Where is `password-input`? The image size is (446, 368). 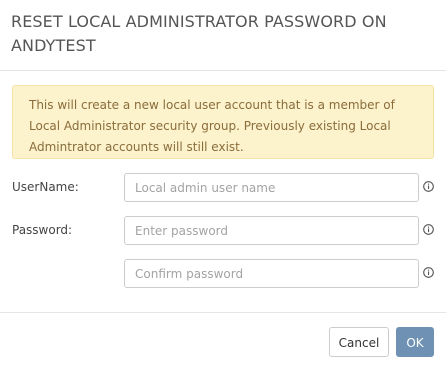
password-input is located at coordinates (271, 230).